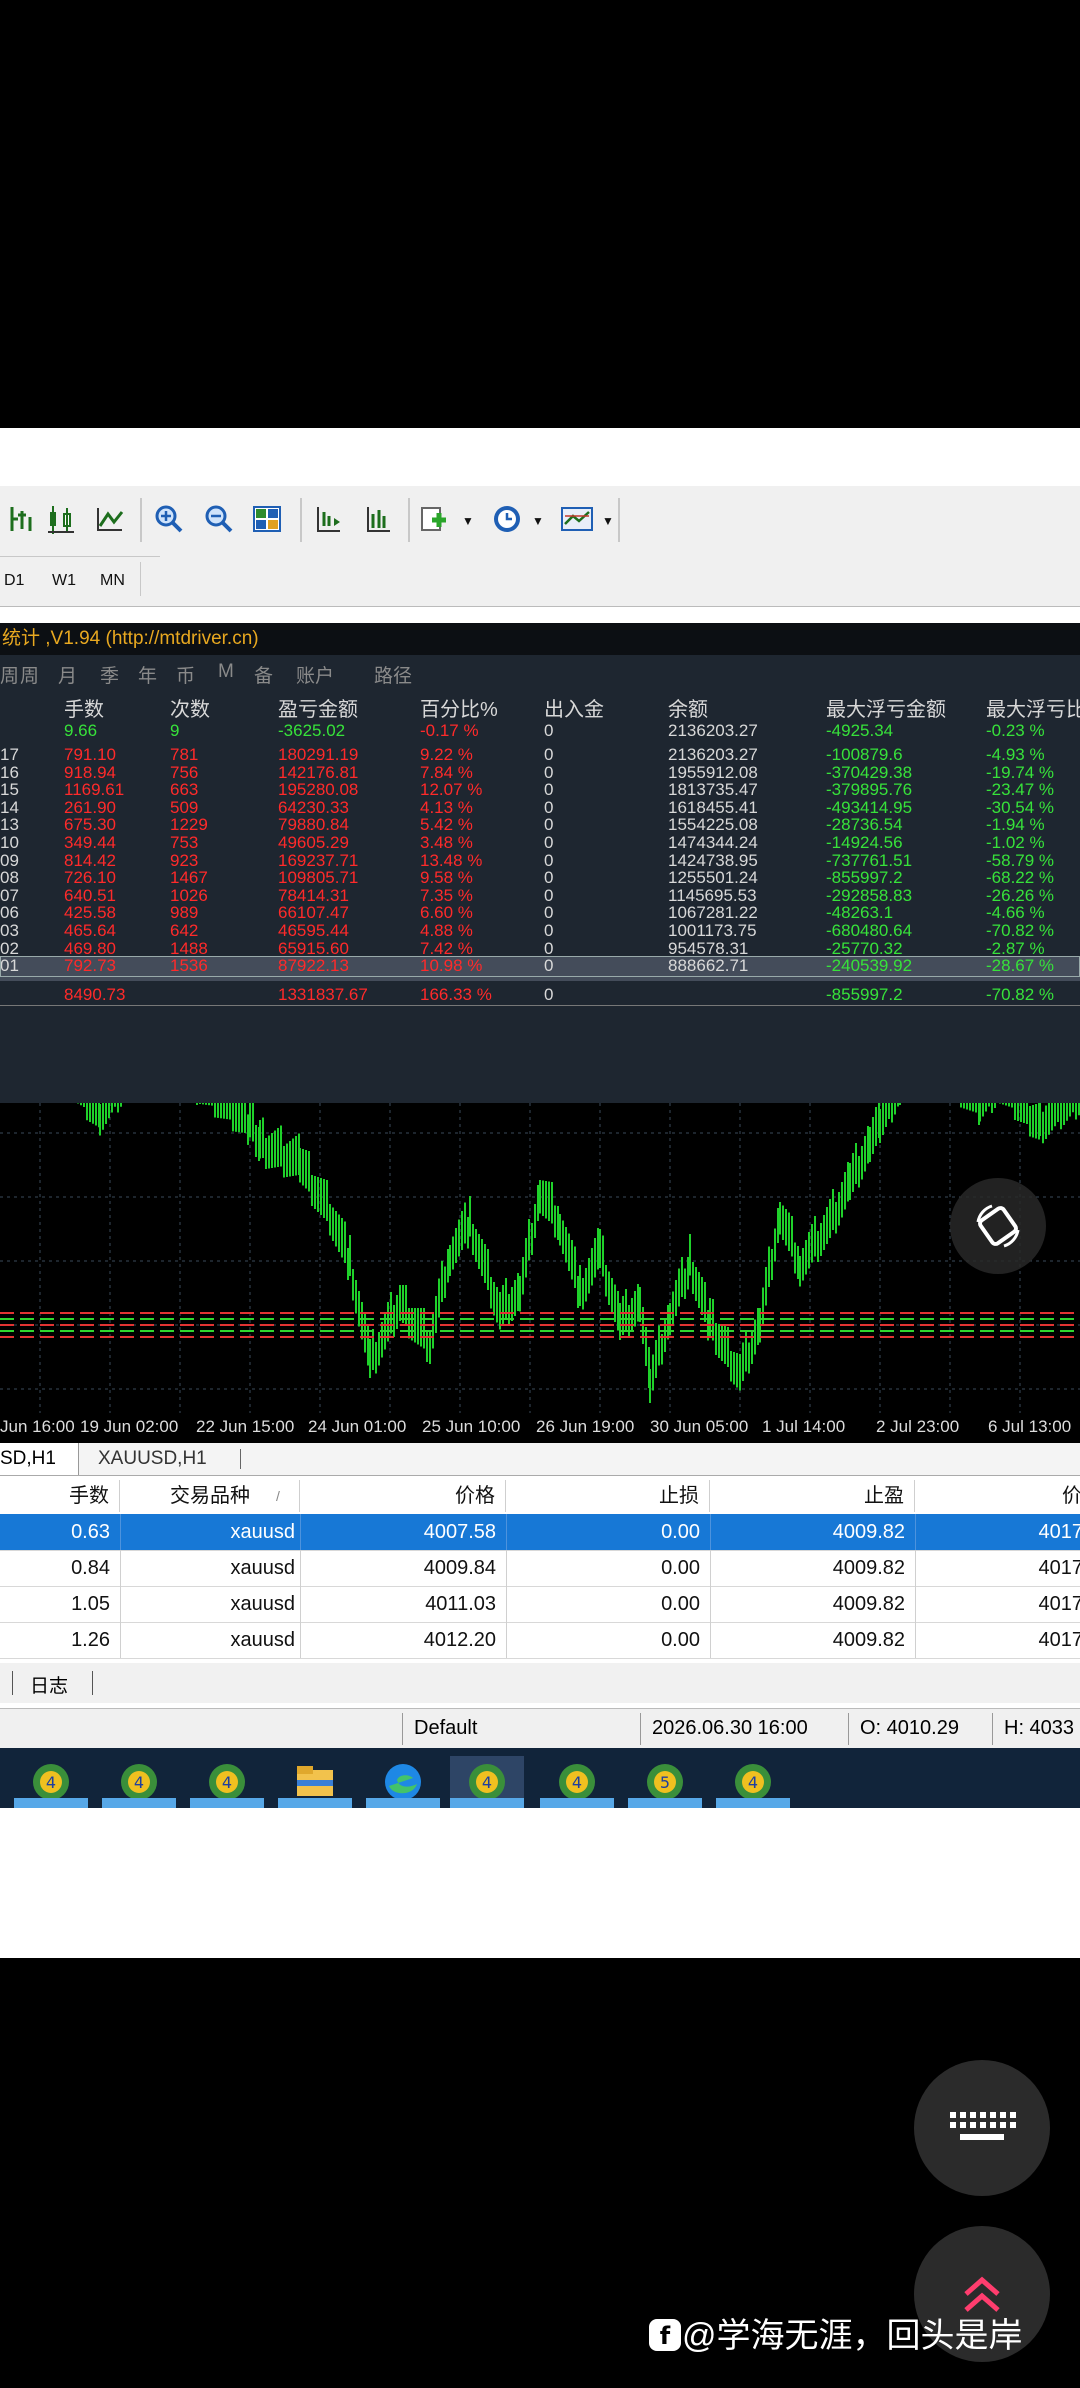 This screenshot has width=1080, height=2388. What do you see at coordinates (14, 581) in the screenshot?
I see `period-d1: D1` at bounding box center [14, 581].